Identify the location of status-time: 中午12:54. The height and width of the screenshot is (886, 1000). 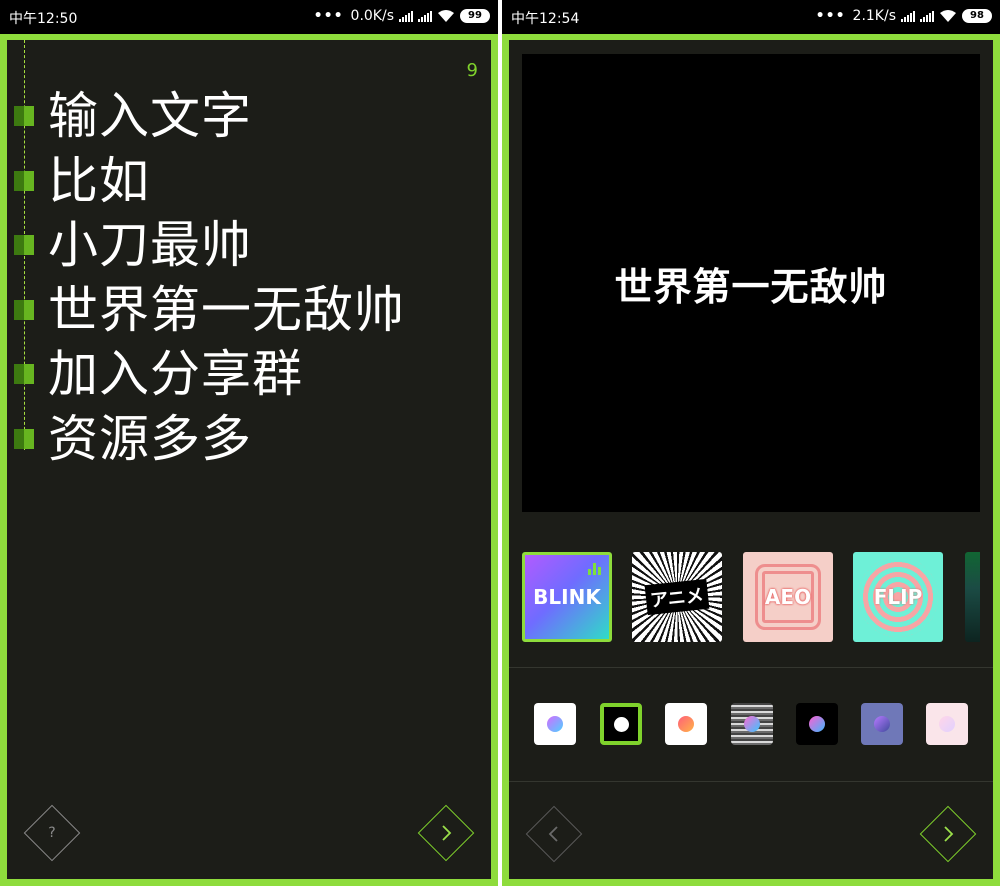
(545, 19).